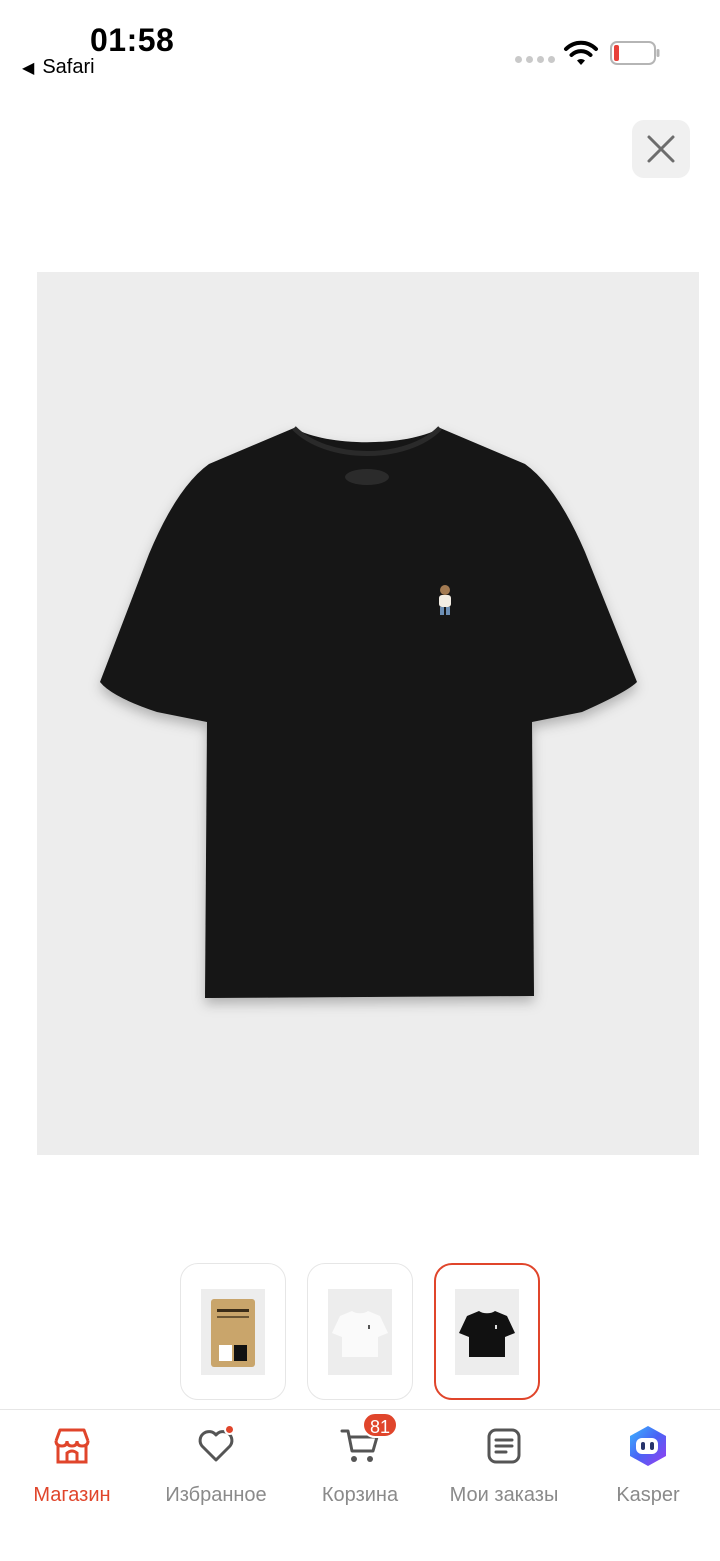  What do you see at coordinates (504, 1446) in the screenshot?
I see `orders-icon` at bounding box center [504, 1446].